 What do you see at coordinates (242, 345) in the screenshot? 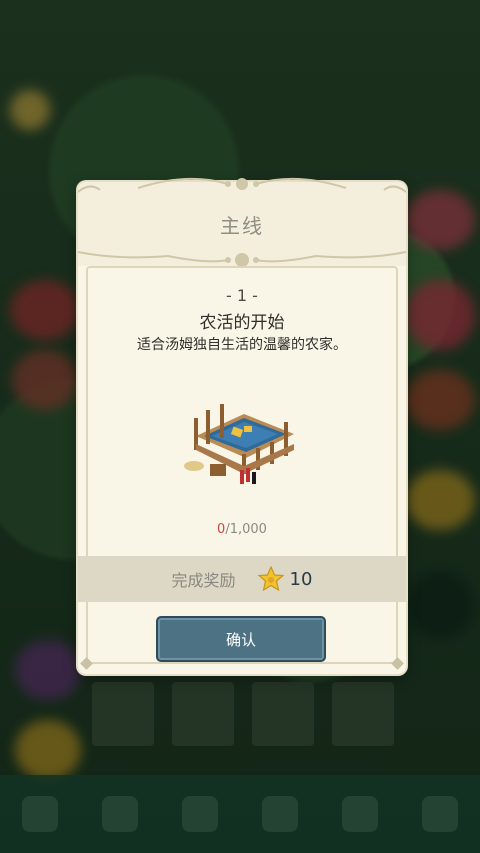
I see `quest-description: 适合汤姆独自生活的温馨的农家。` at bounding box center [242, 345].